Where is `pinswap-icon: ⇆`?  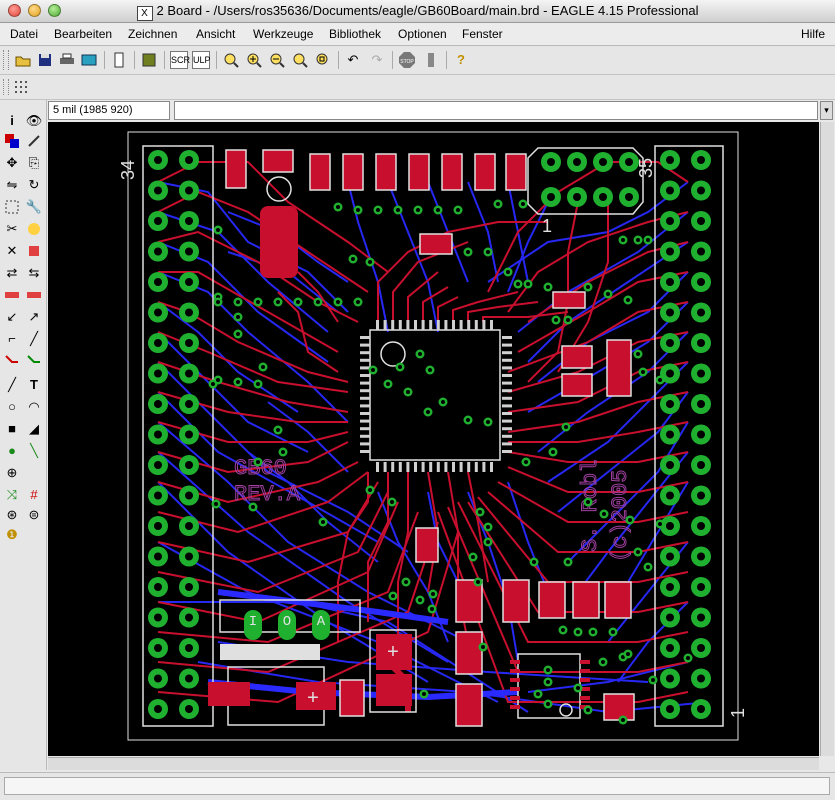 pinswap-icon: ⇆ is located at coordinates (34, 273).